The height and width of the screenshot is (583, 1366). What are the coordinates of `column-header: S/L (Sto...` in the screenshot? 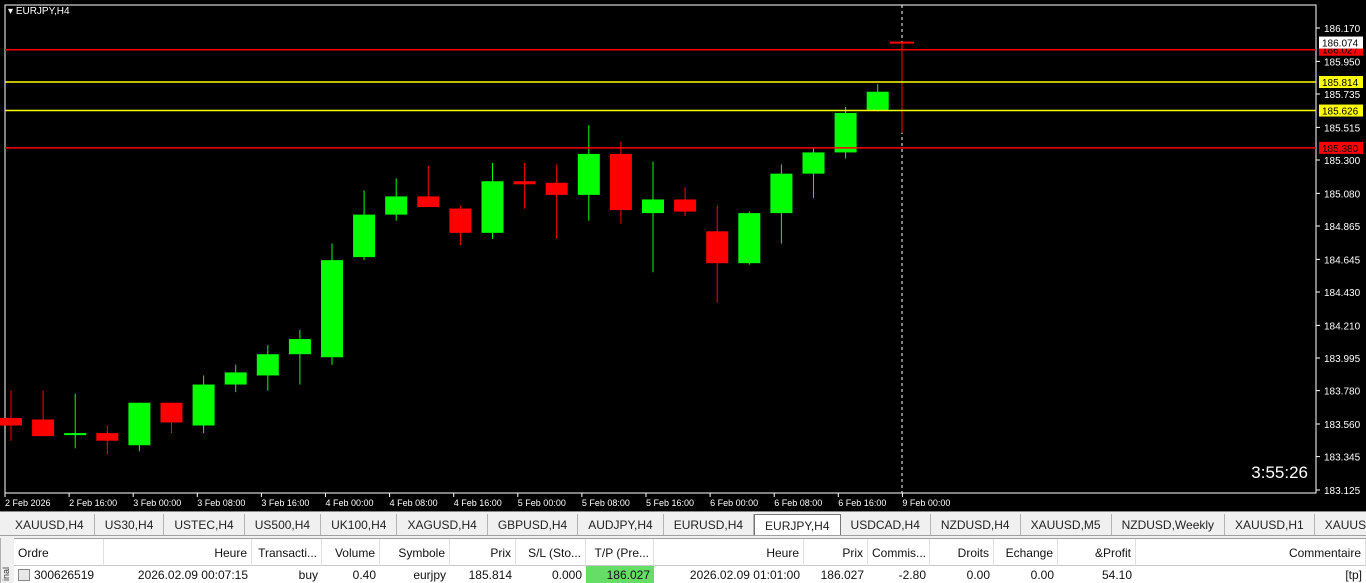 It's located at (551, 552).